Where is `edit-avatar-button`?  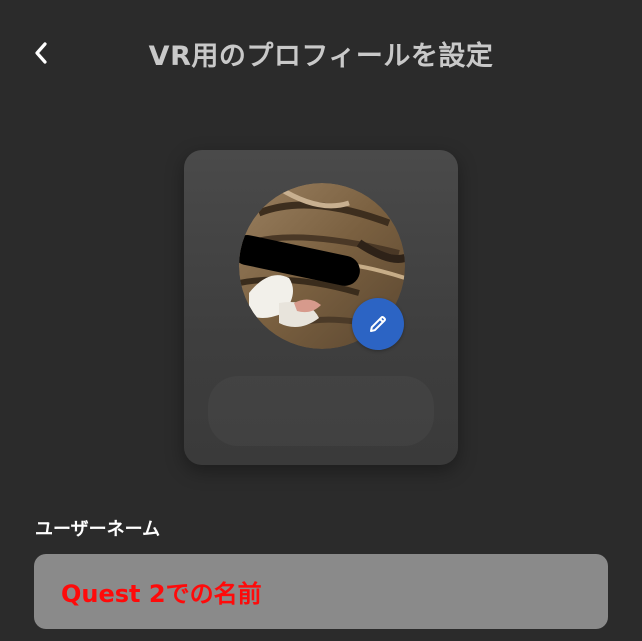 edit-avatar-button is located at coordinates (378, 324).